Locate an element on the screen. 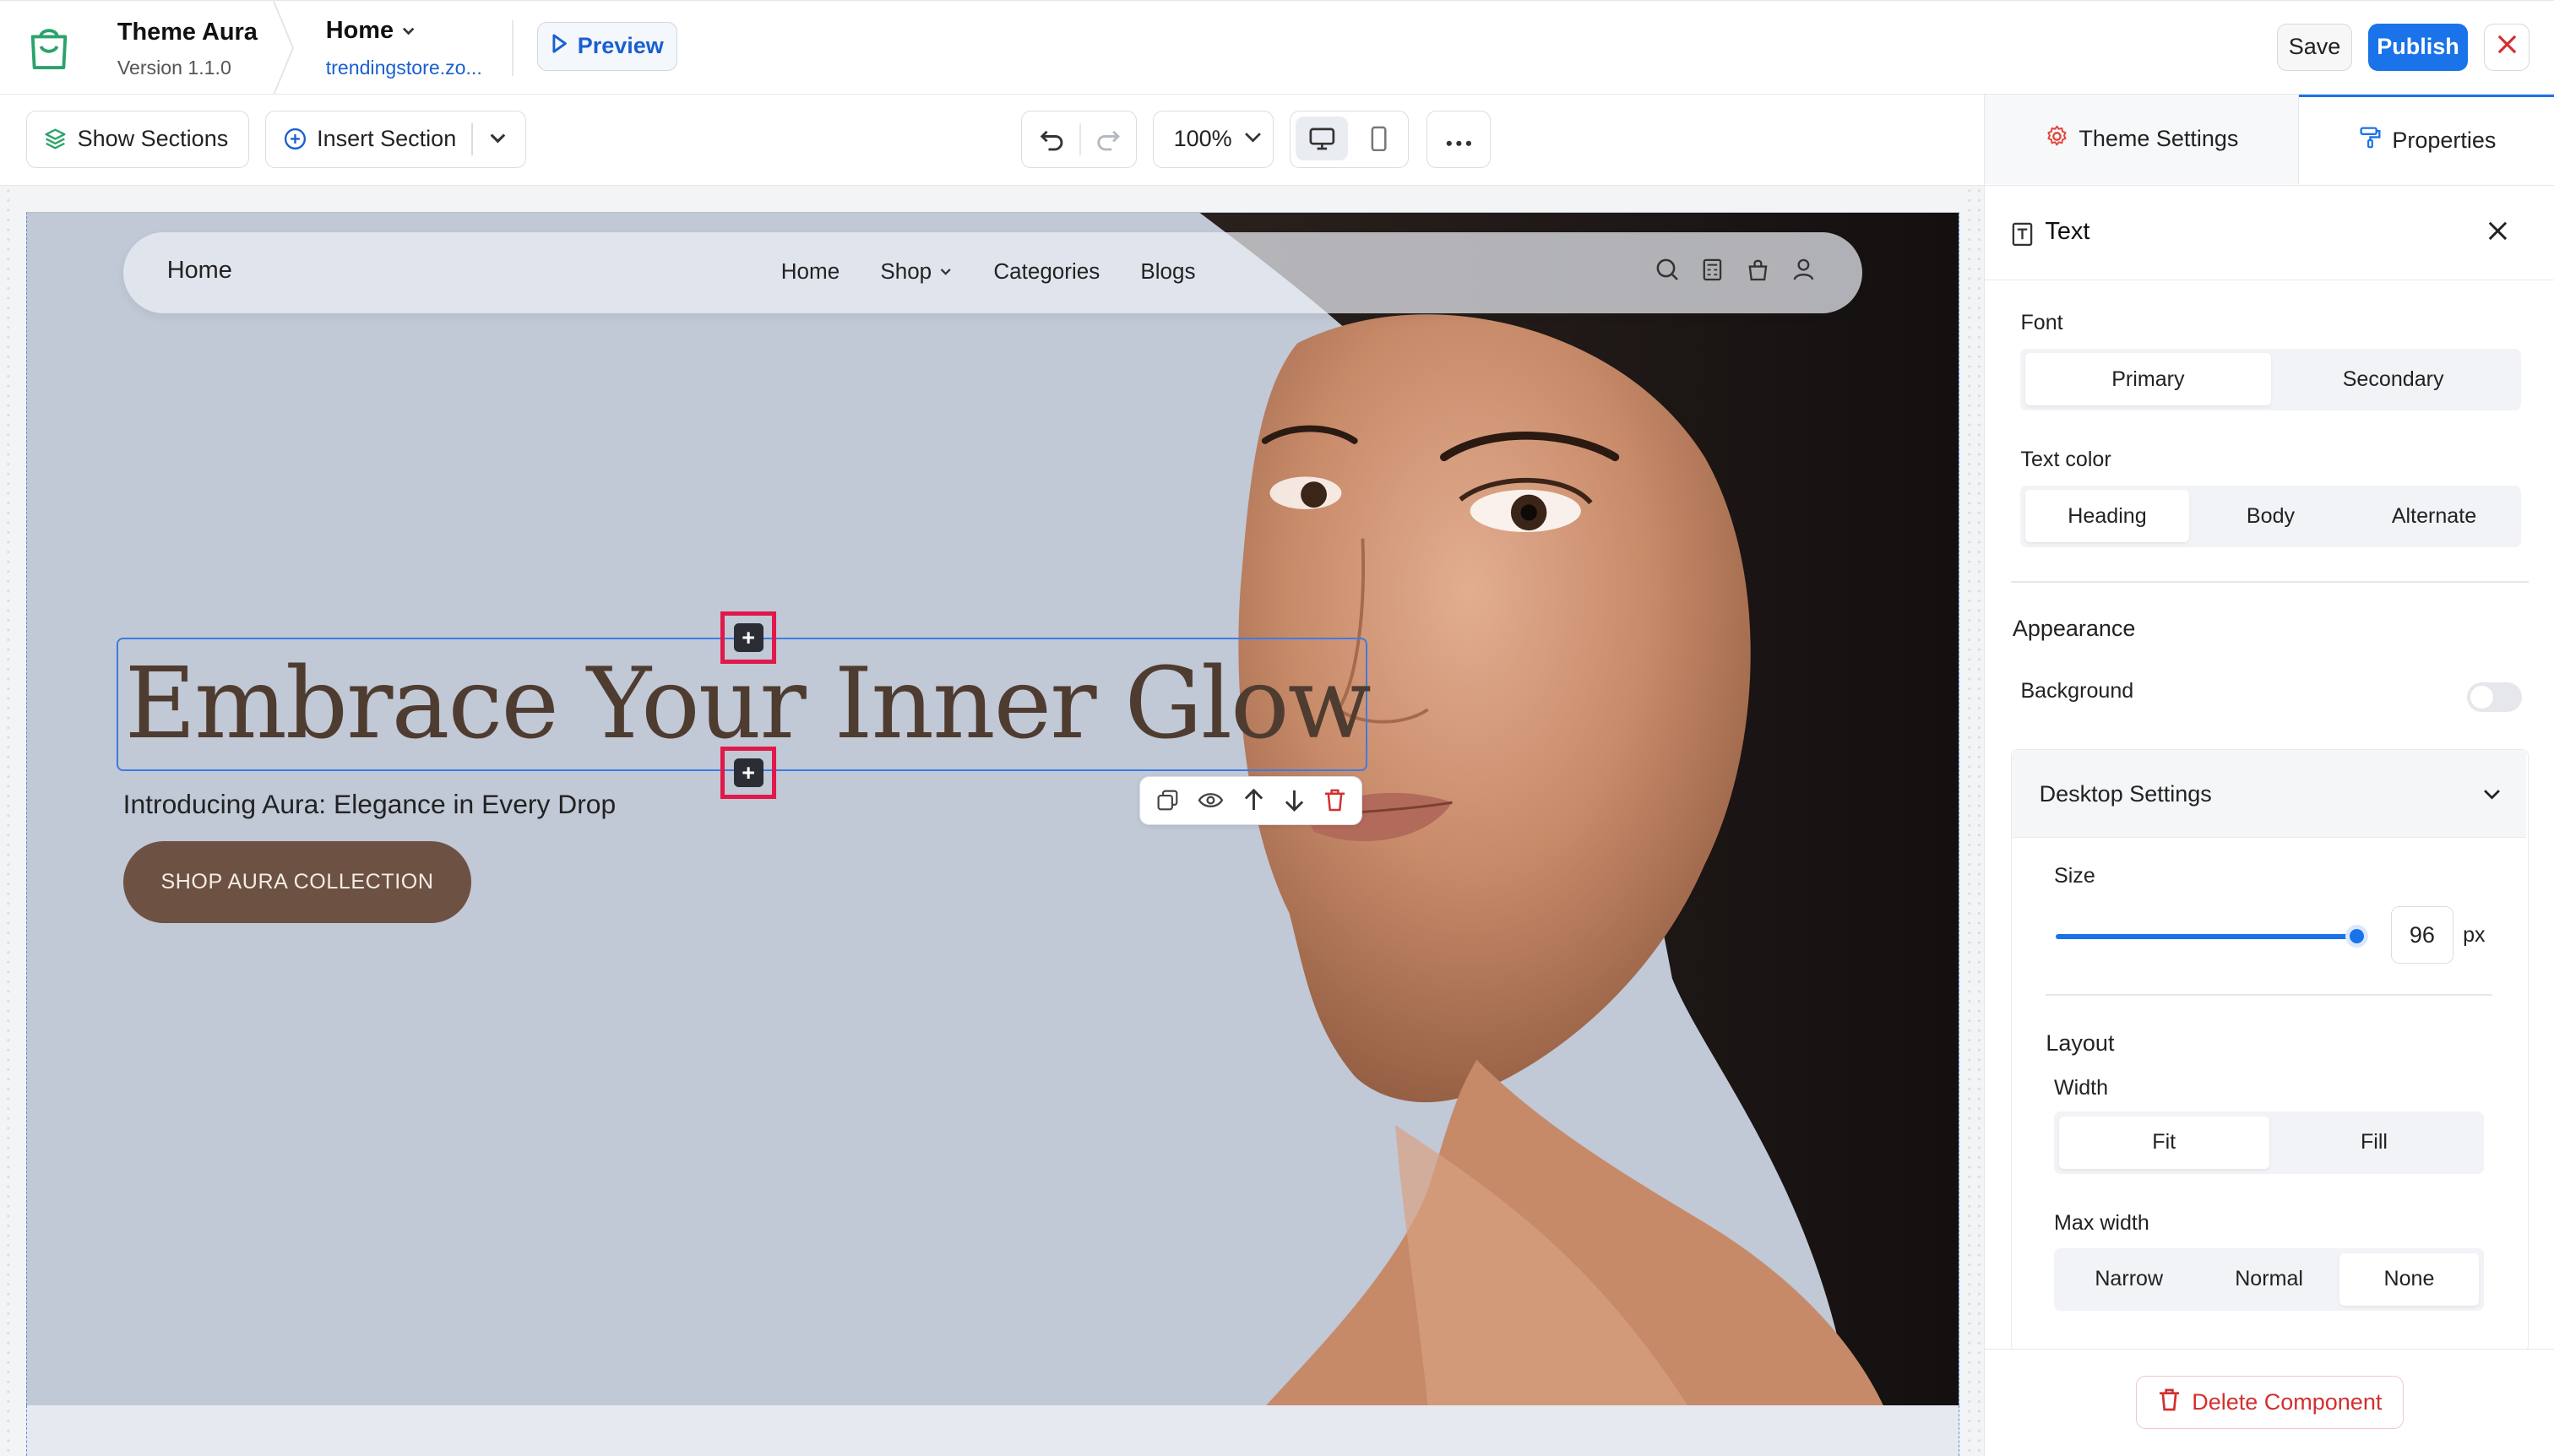 The height and width of the screenshot is (1456, 2554). nav-link-shop: Shop is located at coordinates (916, 271).